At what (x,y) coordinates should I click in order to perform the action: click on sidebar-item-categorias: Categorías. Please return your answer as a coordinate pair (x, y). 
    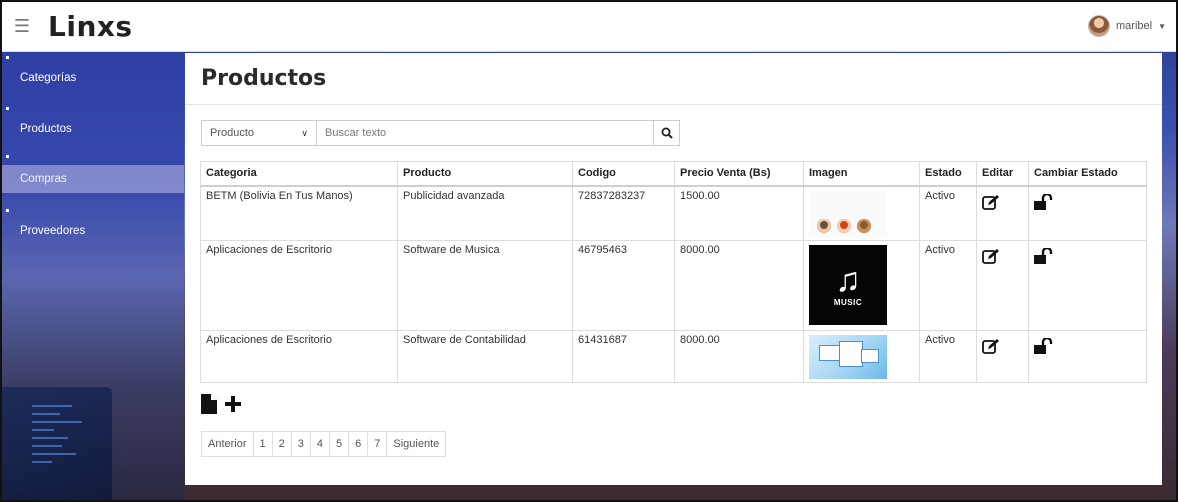
    Looking at the image, I should click on (93, 77).